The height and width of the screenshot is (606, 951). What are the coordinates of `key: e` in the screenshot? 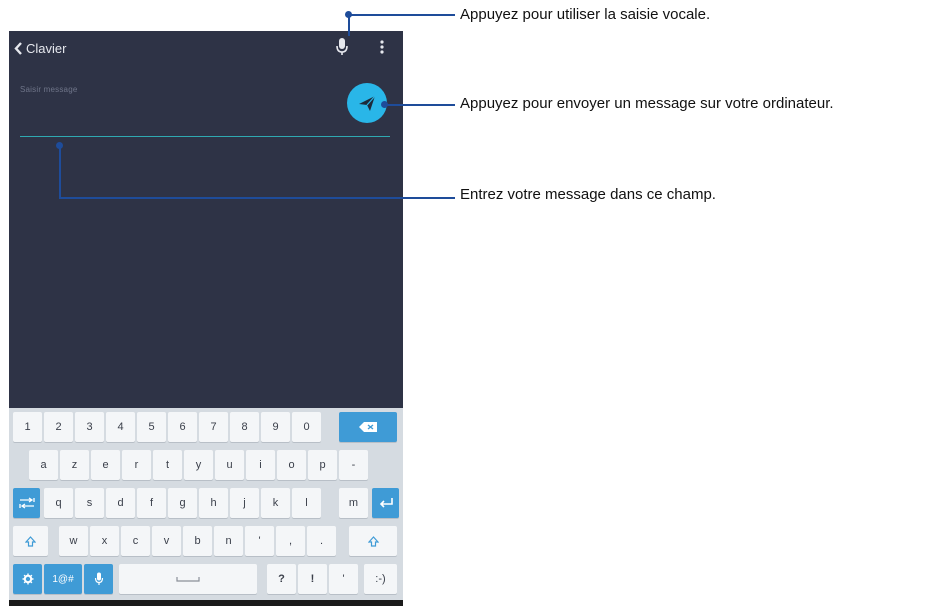 It's located at (105, 465).